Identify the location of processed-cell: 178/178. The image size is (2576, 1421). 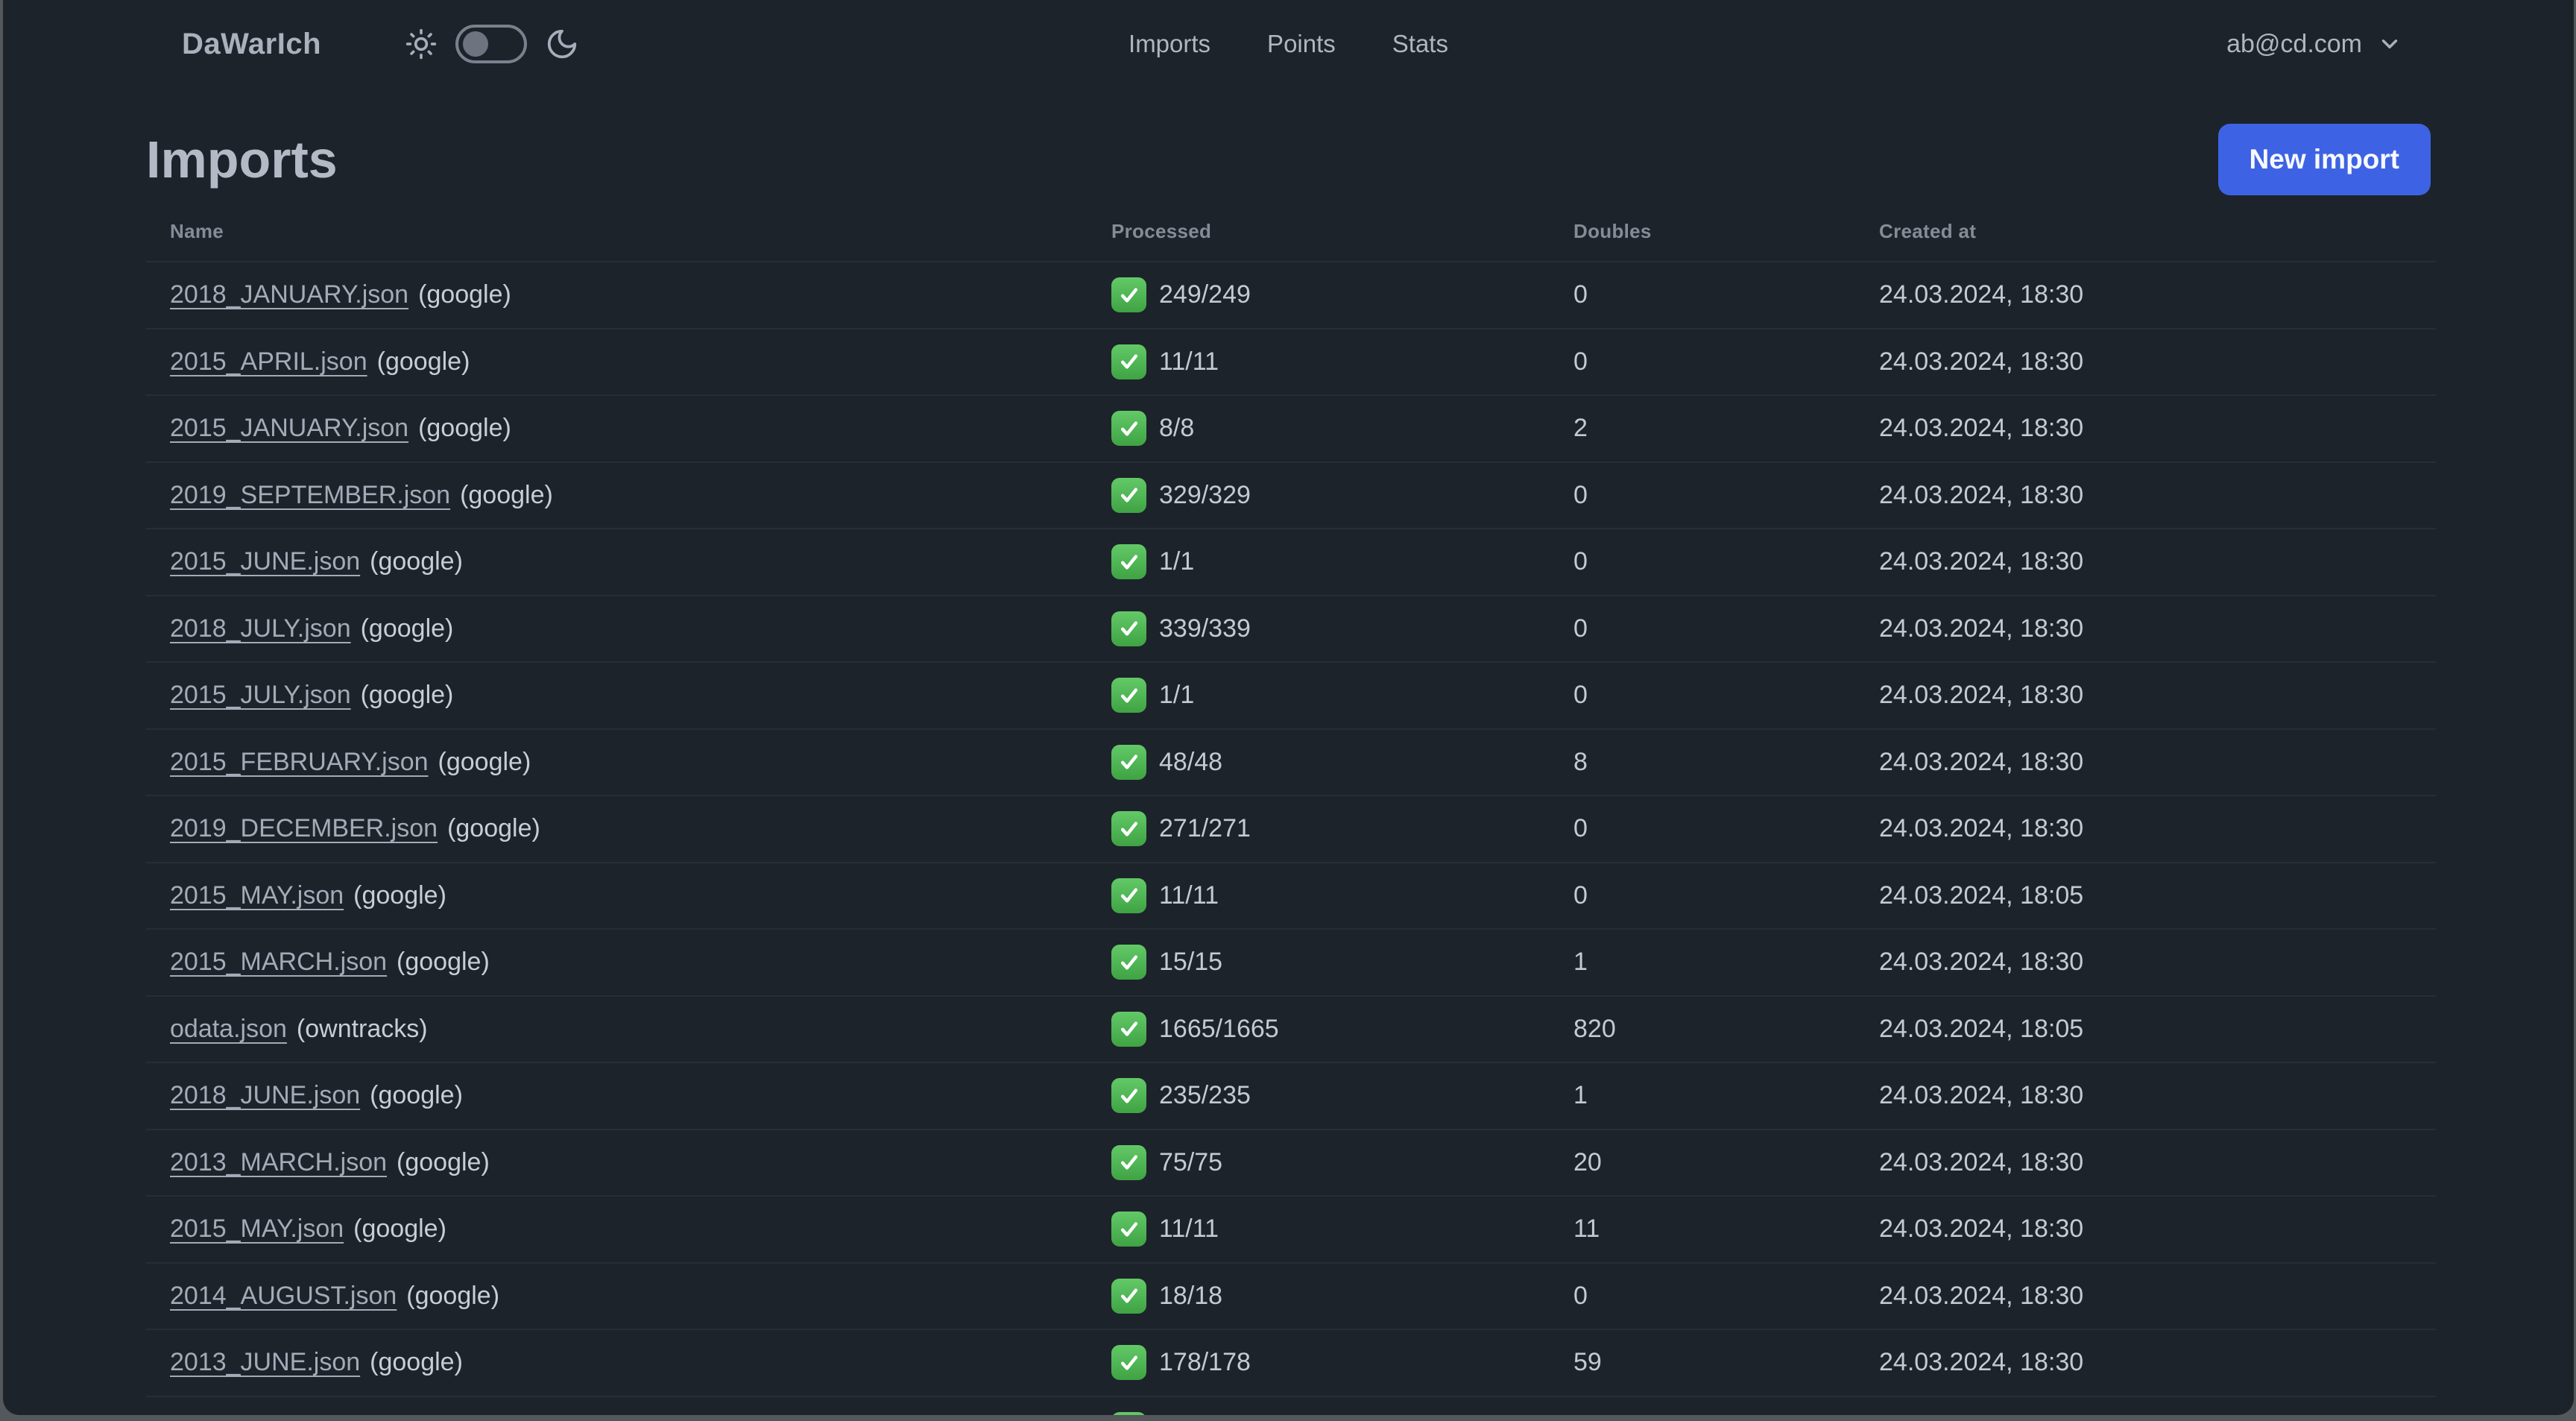
(1318, 1363).